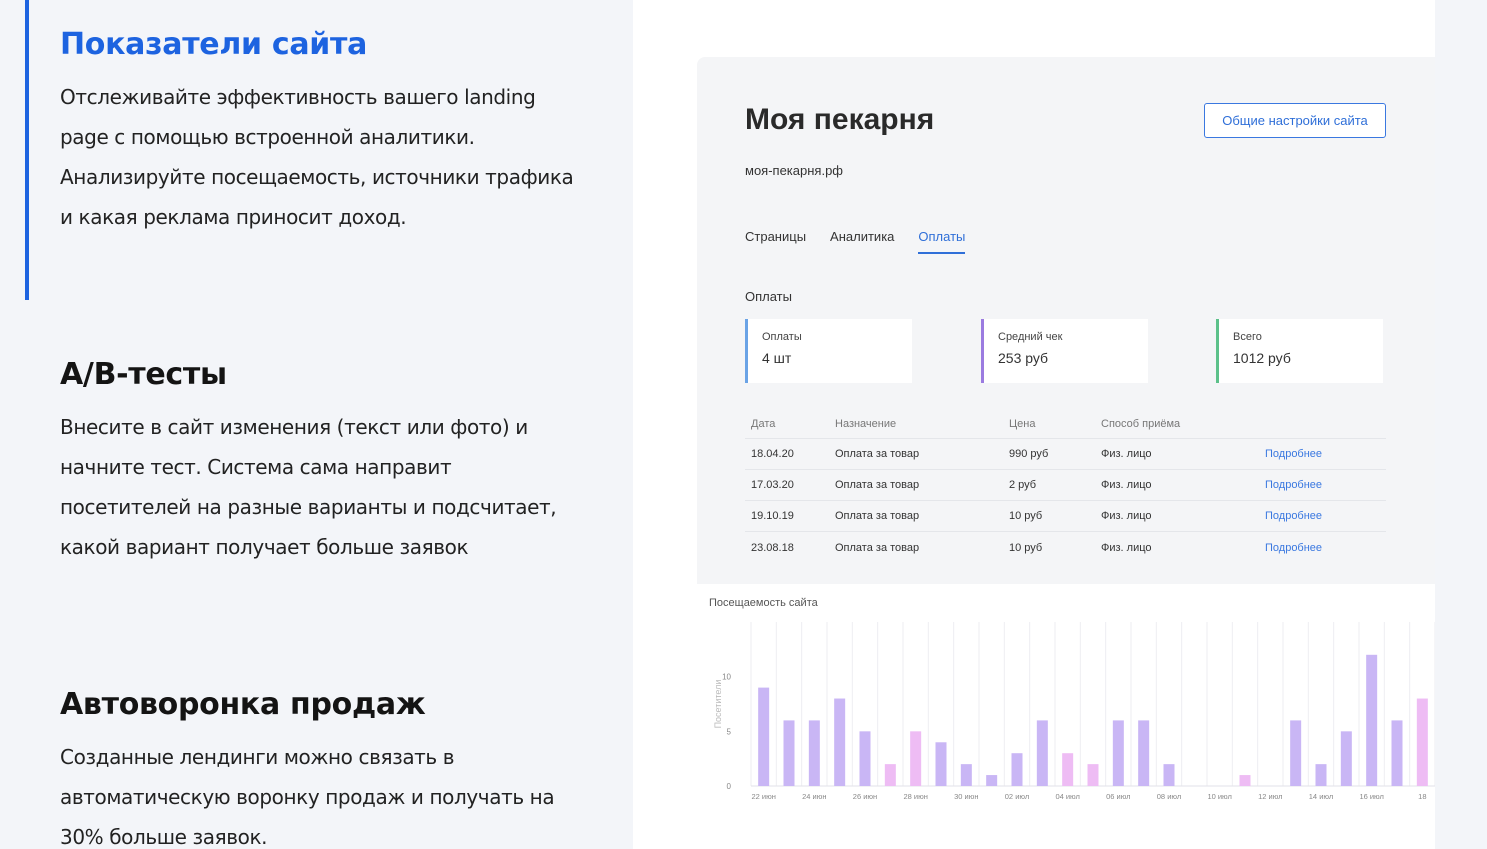 The height and width of the screenshot is (849, 1487). What do you see at coordinates (1029, 454) in the screenshot?
I see `cell-price: 990 руб` at bounding box center [1029, 454].